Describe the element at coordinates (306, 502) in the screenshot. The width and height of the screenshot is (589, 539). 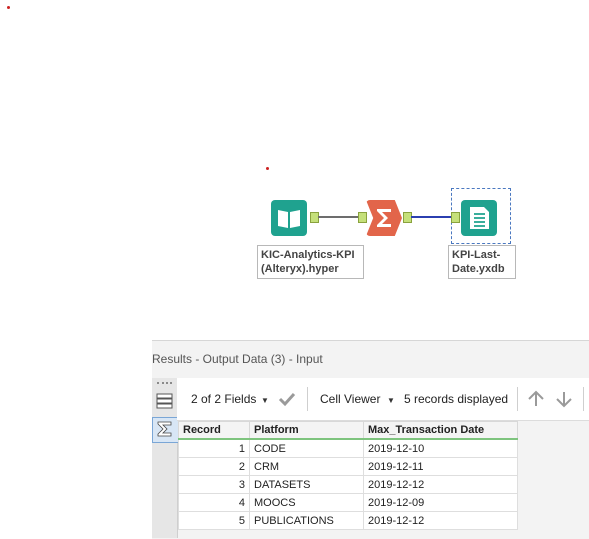
I see `platform-cell: MOOCS` at that location.